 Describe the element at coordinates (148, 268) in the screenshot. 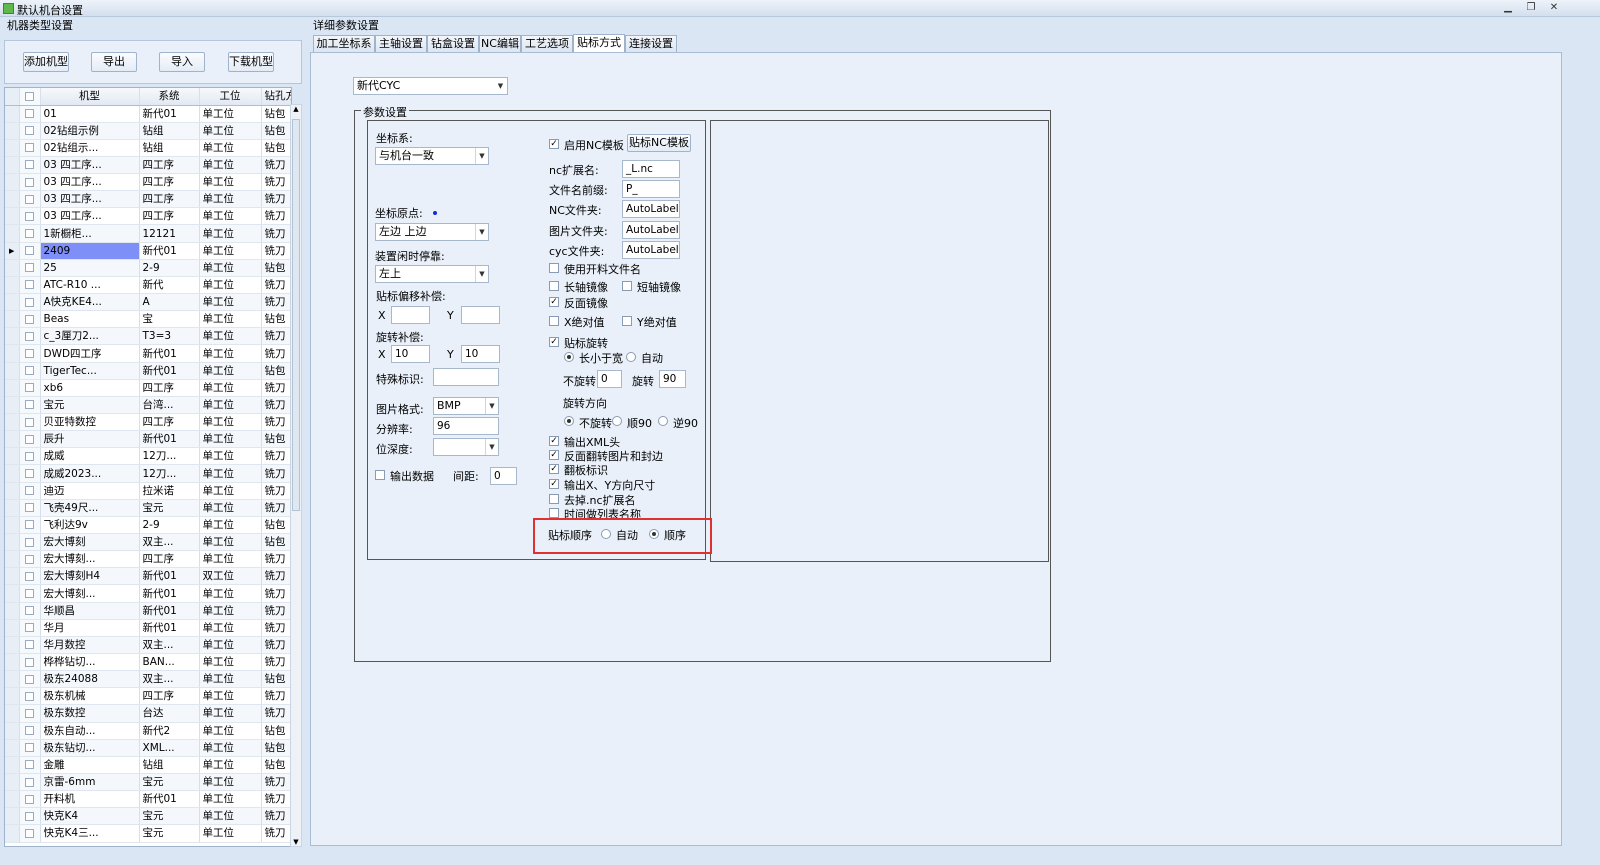

I see `table-row: 25 2-9 单工位 钻包` at that location.